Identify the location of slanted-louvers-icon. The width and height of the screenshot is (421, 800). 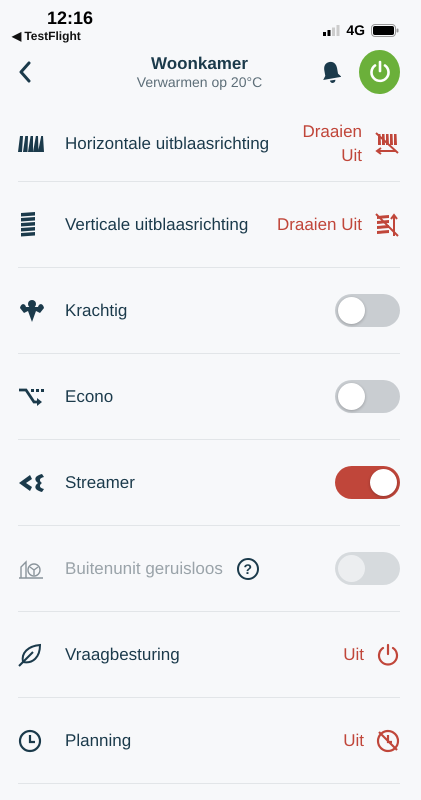
(31, 144).